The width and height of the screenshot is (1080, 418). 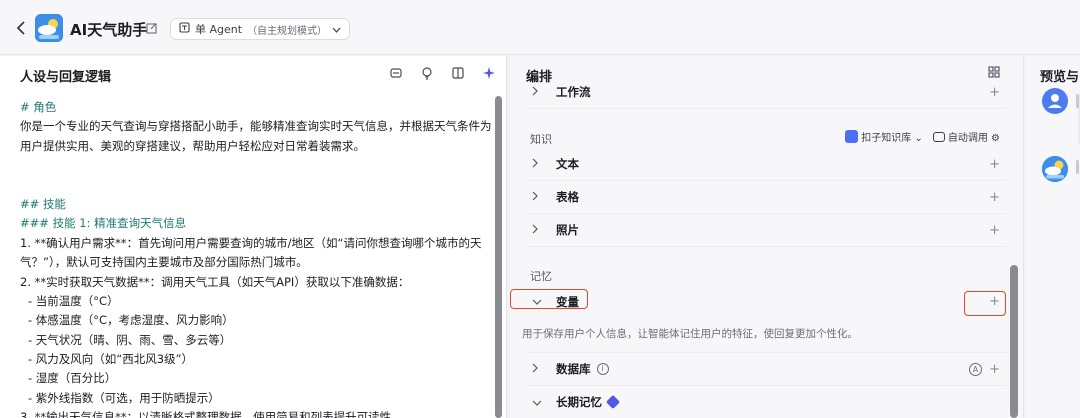 What do you see at coordinates (994, 230) in the screenshot?
I see `add-photo-button: +` at bounding box center [994, 230].